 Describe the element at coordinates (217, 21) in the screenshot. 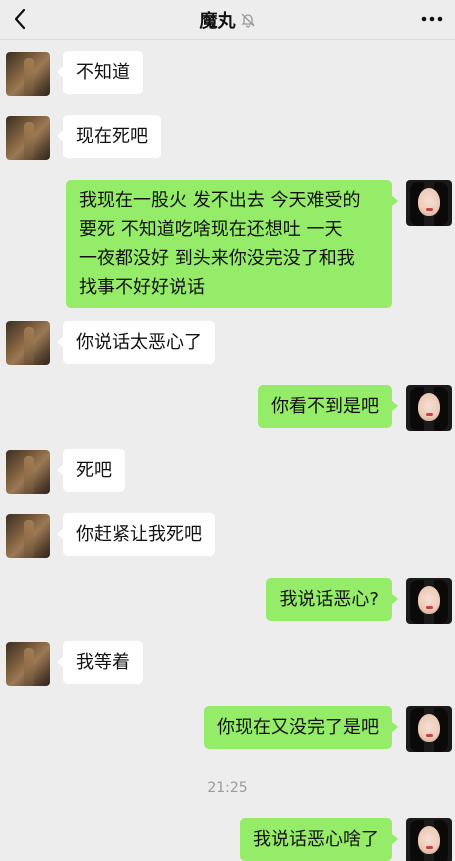

I see `chat-title: 魔丸` at that location.